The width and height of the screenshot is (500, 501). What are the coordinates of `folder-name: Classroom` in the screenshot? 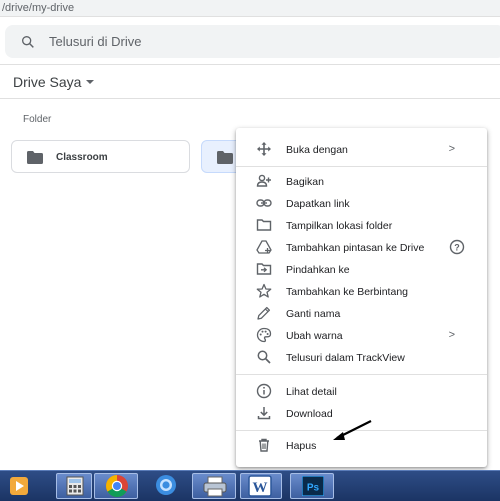 It's located at (82, 157).